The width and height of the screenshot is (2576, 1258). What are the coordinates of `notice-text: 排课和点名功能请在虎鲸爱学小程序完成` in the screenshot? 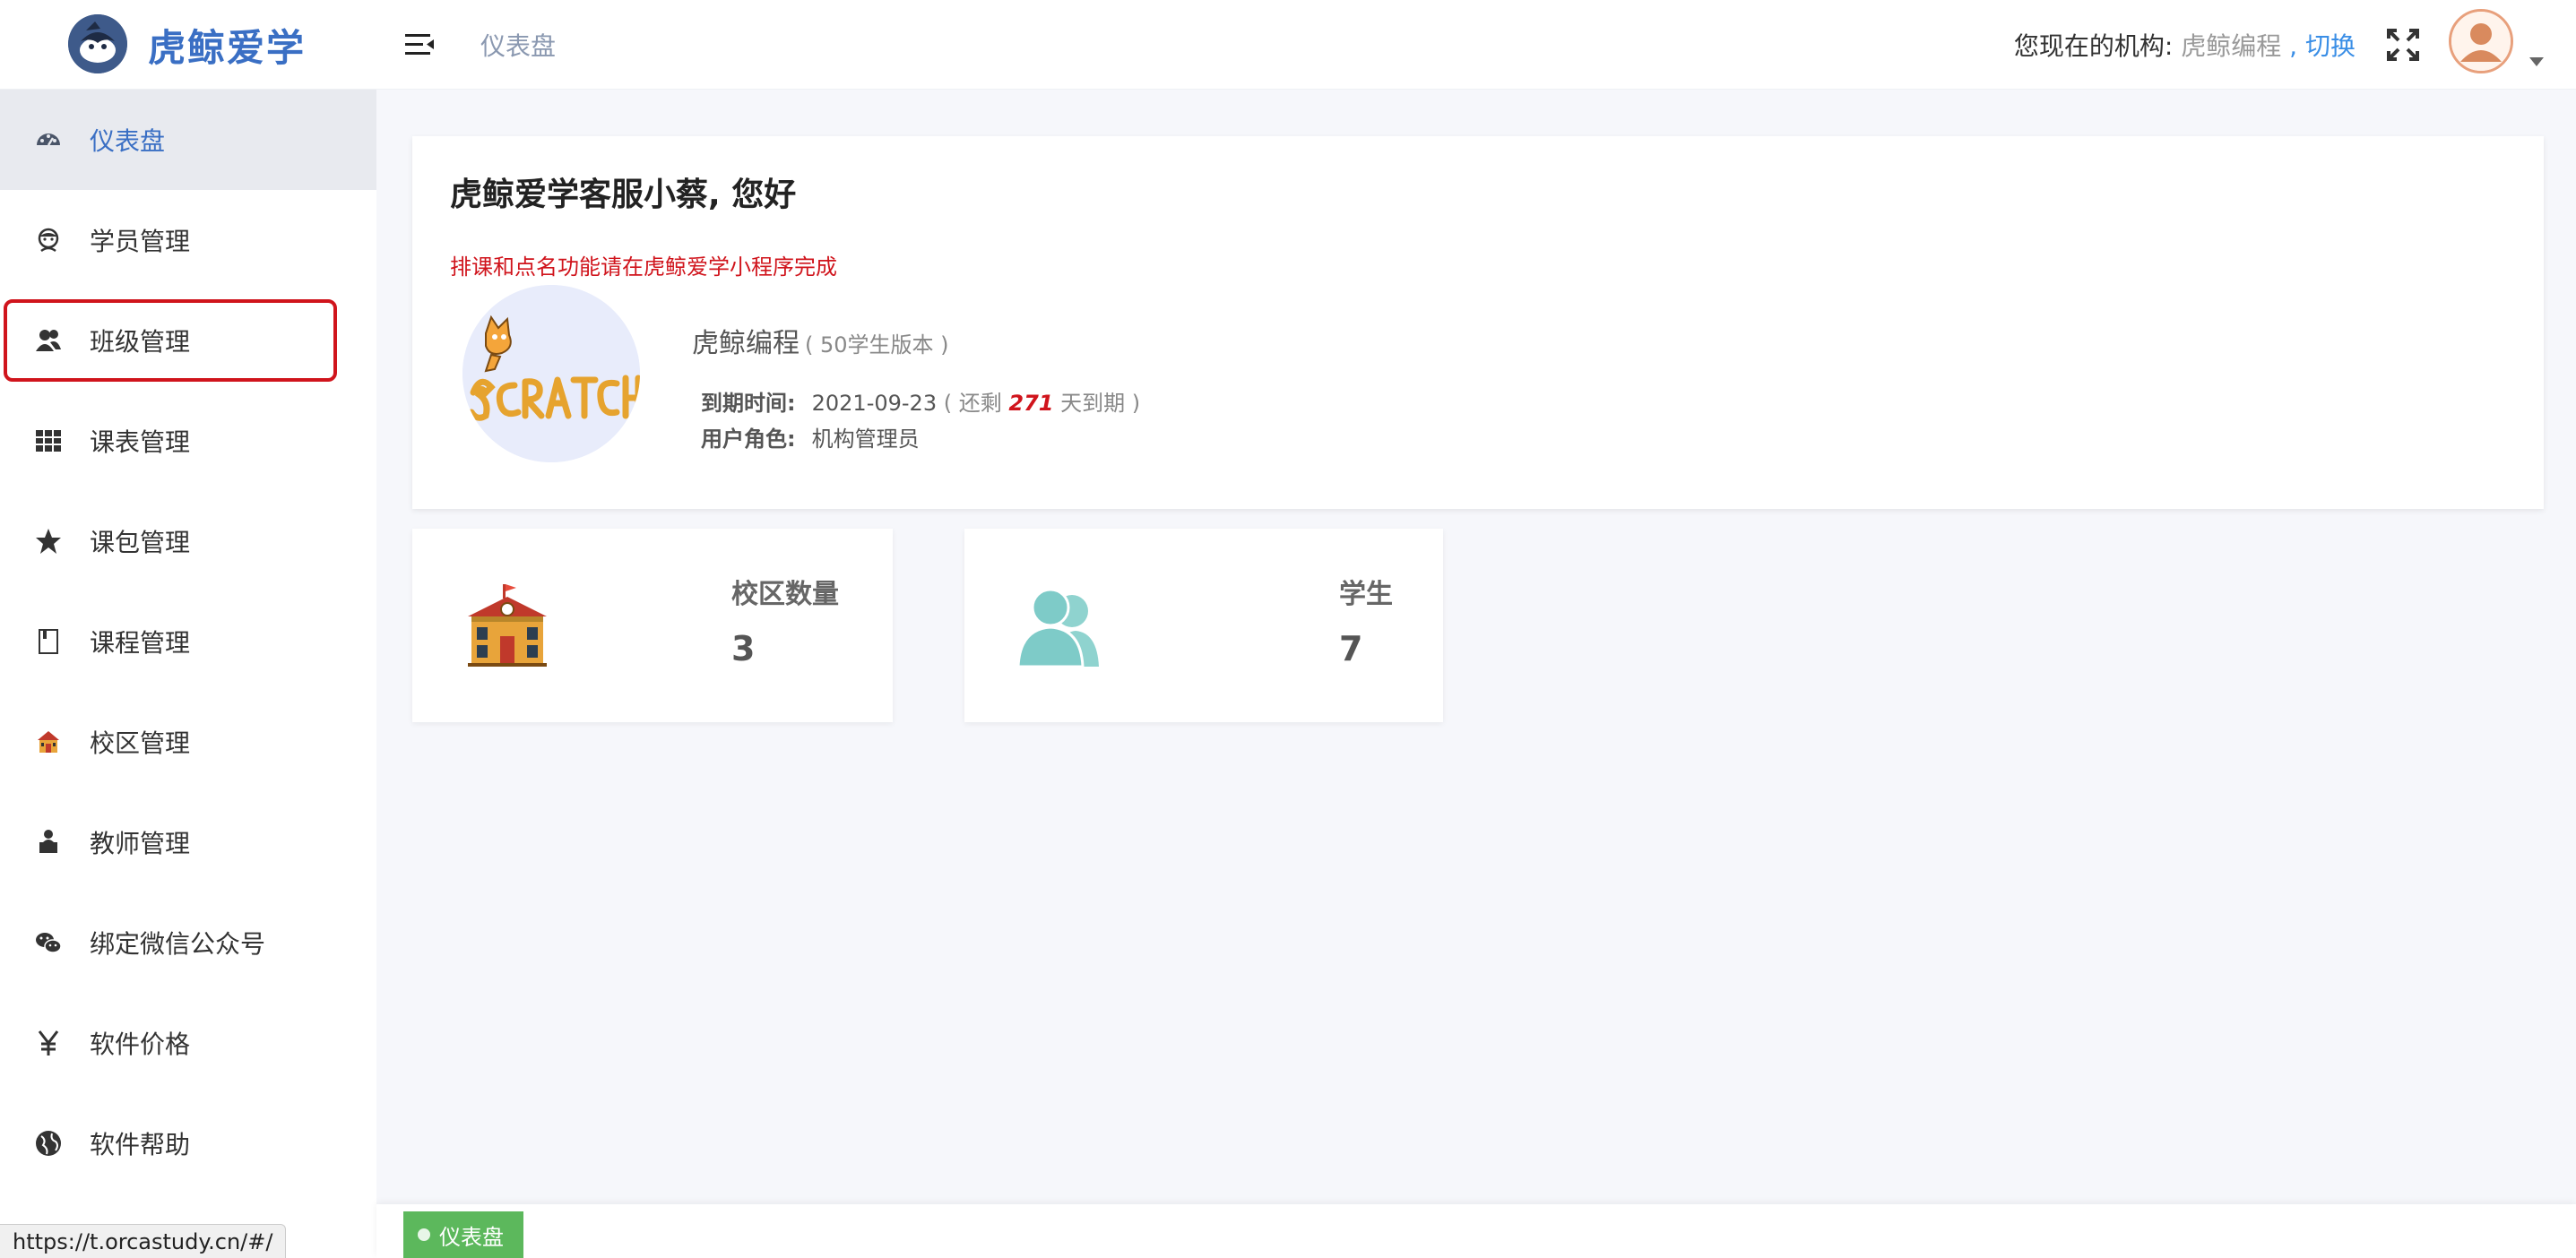 It's located at (643, 267).